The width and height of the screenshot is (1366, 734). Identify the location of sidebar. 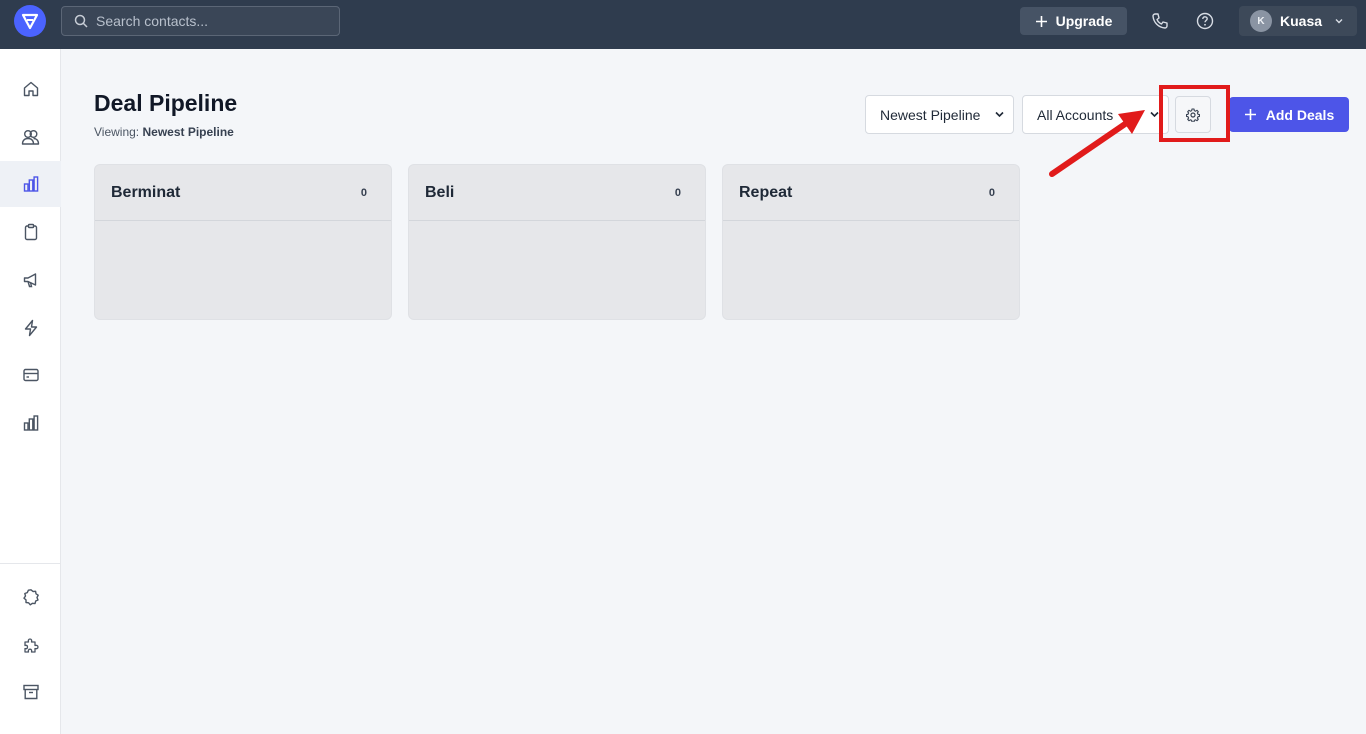
(30, 391).